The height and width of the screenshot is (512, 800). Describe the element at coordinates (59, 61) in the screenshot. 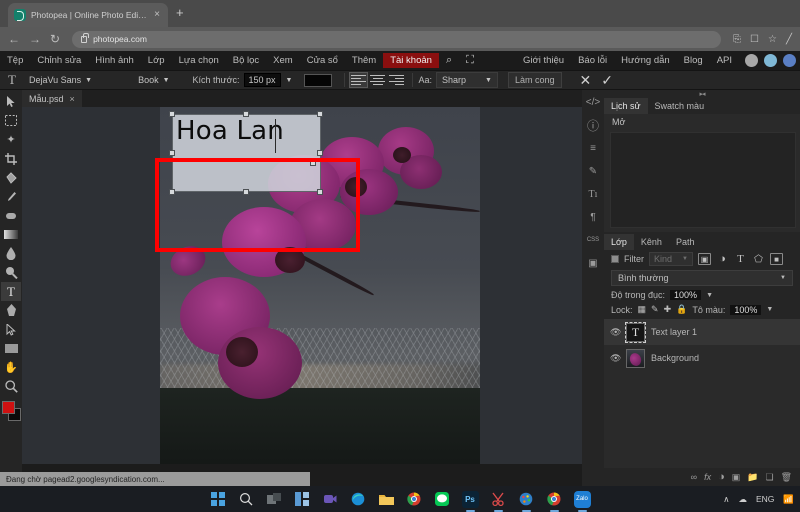

I see `menu-item-chinh-sua: Chỉnh sửa` at that location.